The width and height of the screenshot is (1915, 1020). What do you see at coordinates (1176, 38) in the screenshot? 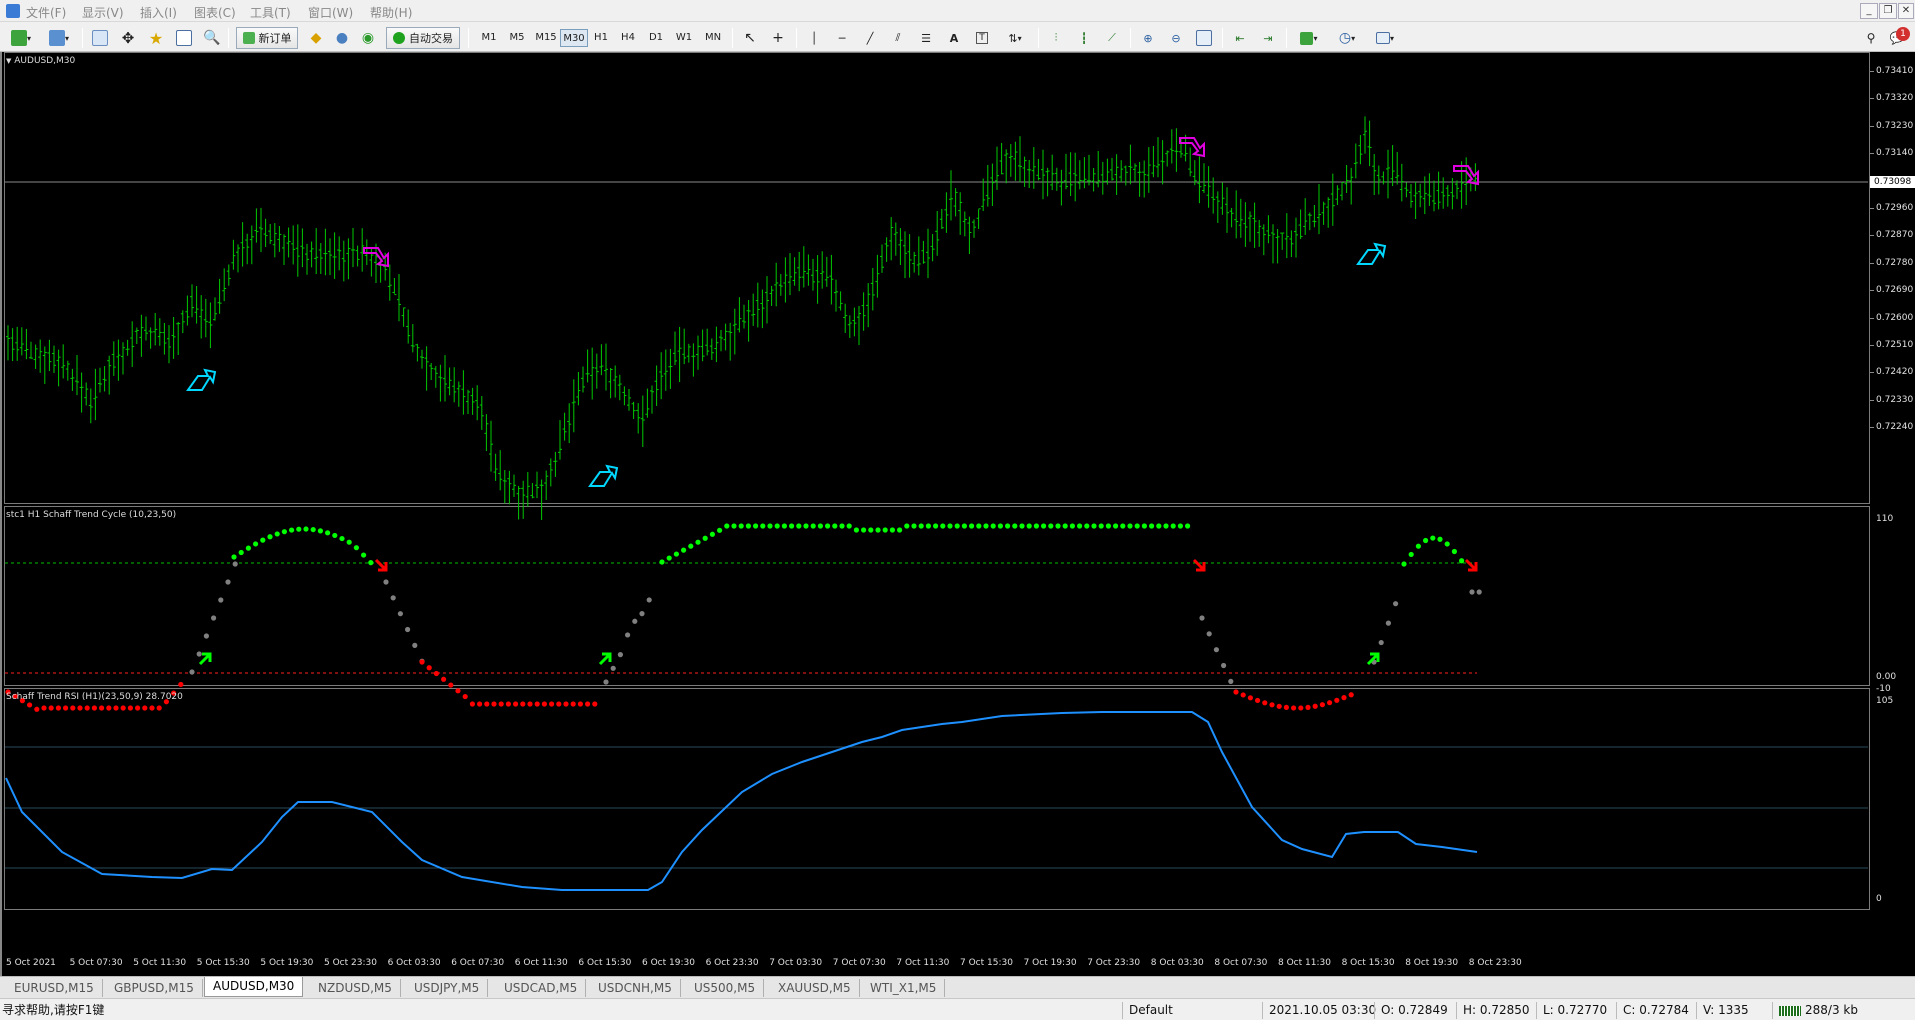
I see `zoom-out-button: ⊖` at bounding box center [1176, 38].